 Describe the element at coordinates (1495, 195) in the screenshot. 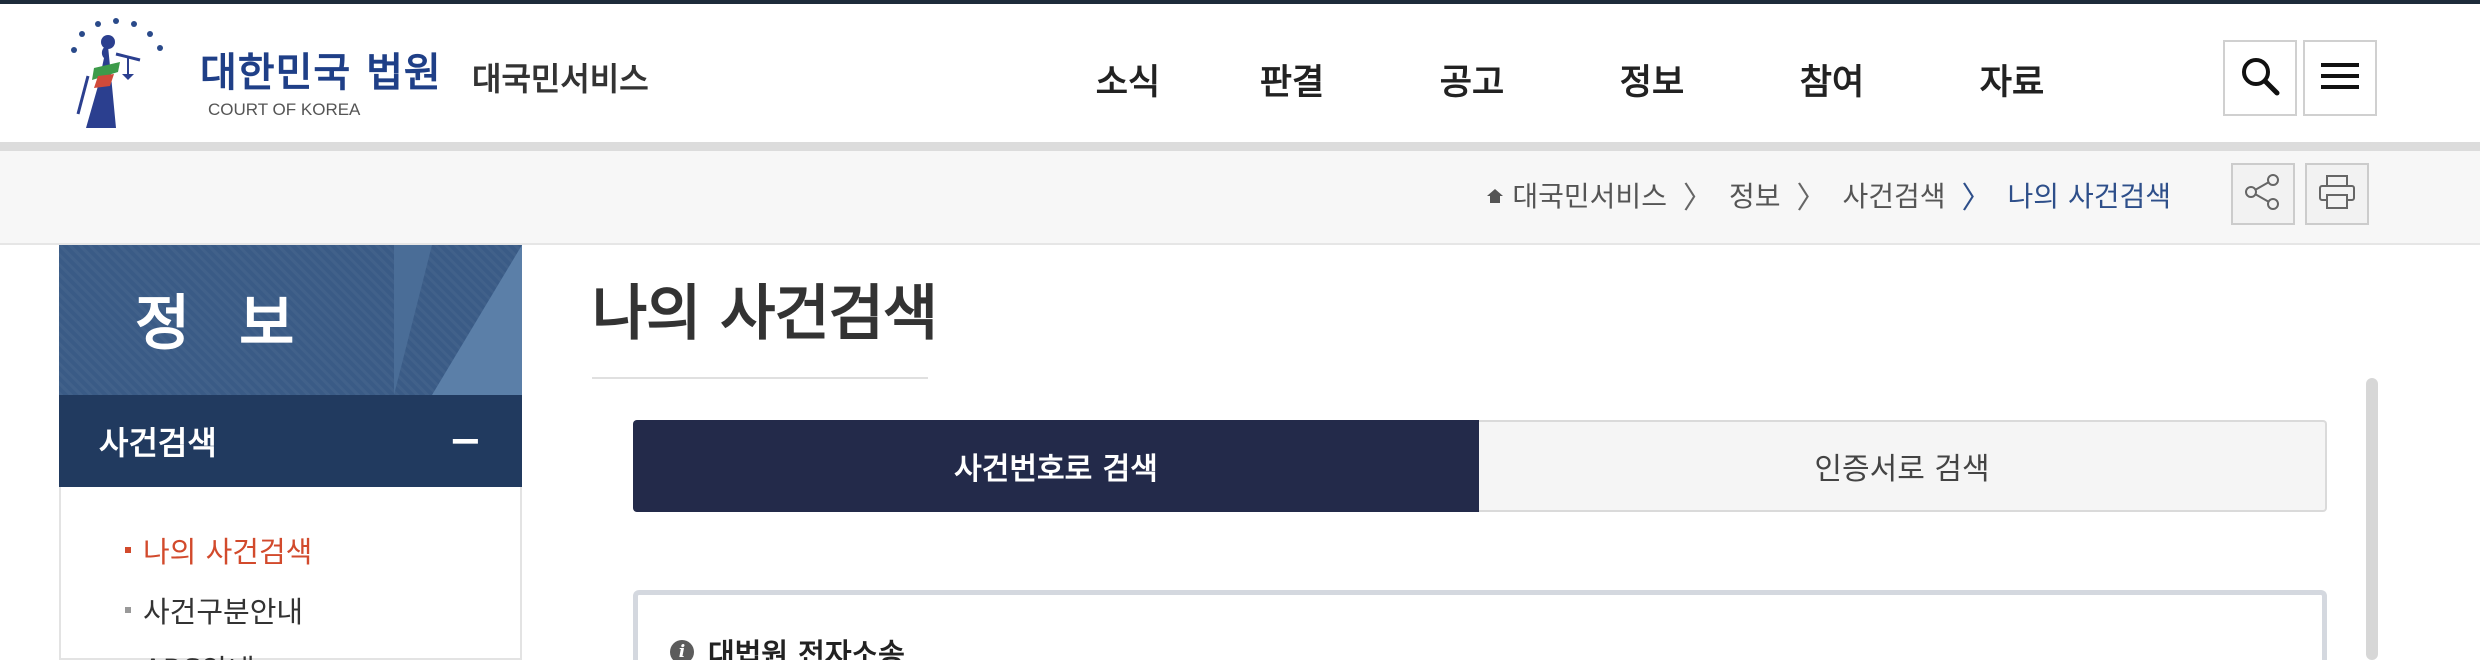

I see `home-icon` at that location.